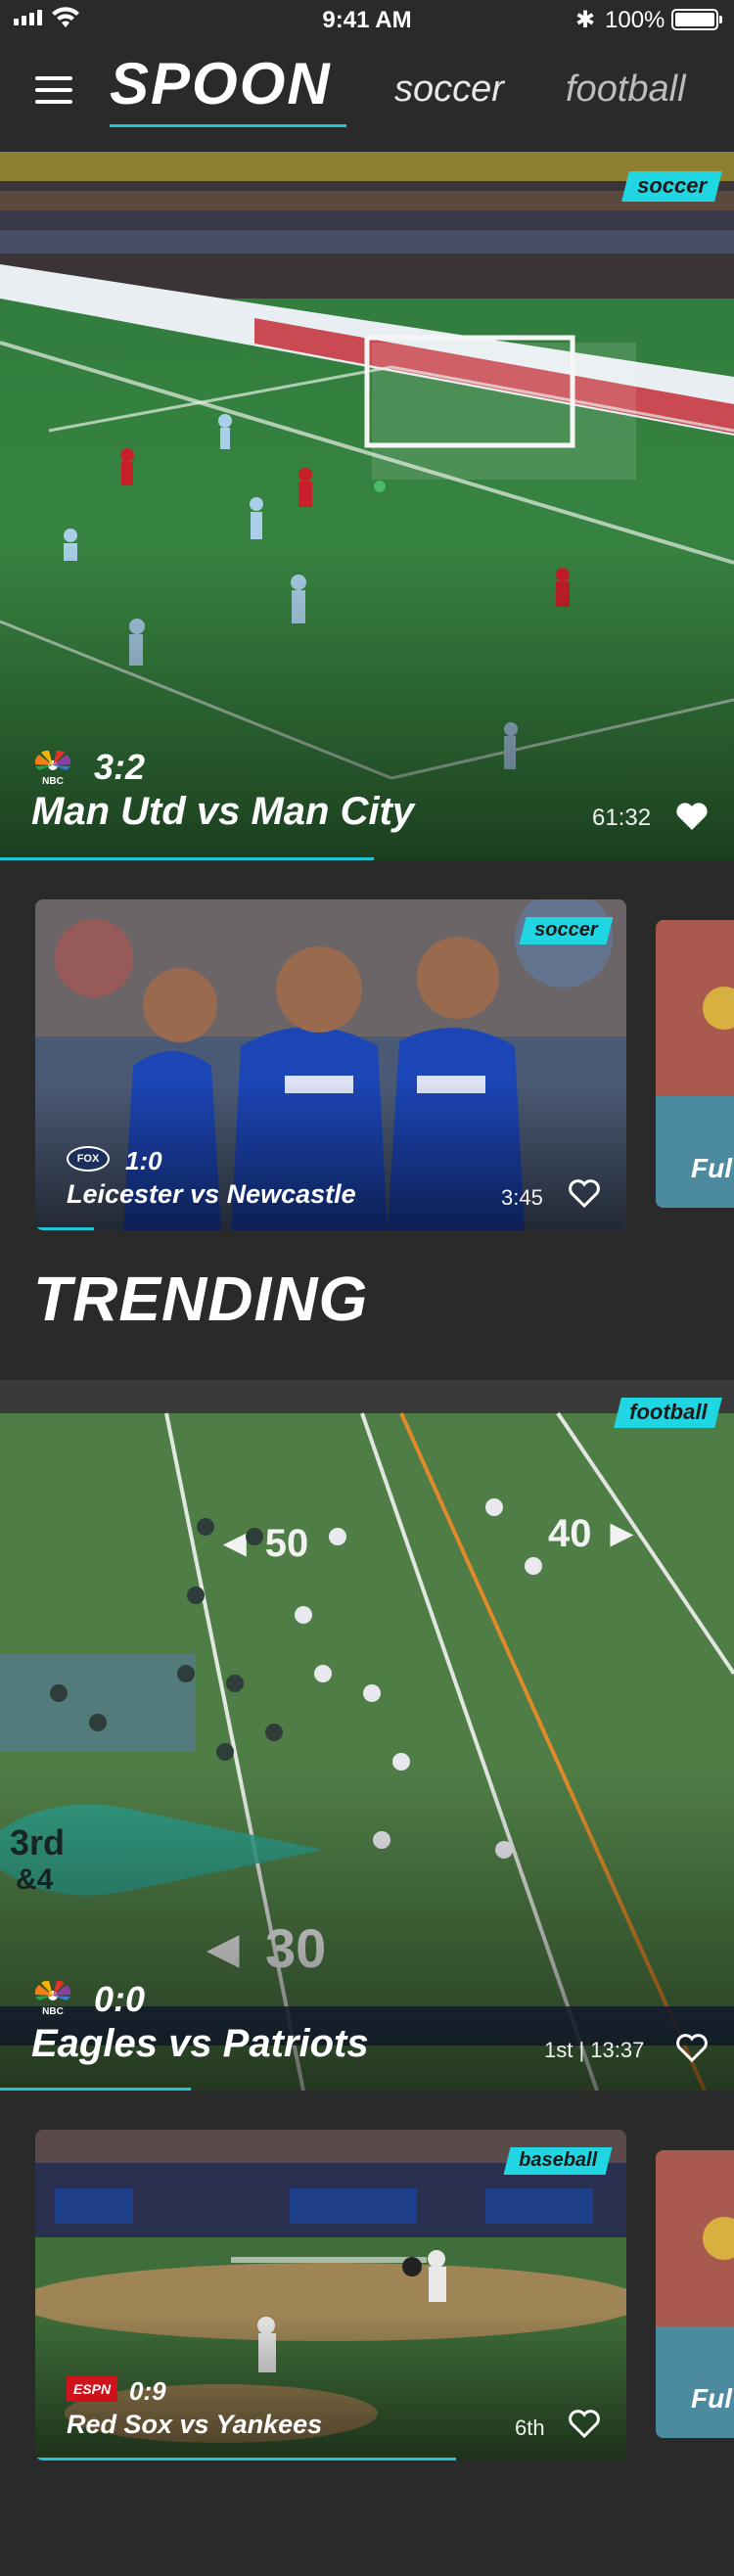 The height and width of the screenshot is (2576, 734). Describe the element at coordinates (522, 1197) in the screenshot. I see `match-time: 3:45` at that location.